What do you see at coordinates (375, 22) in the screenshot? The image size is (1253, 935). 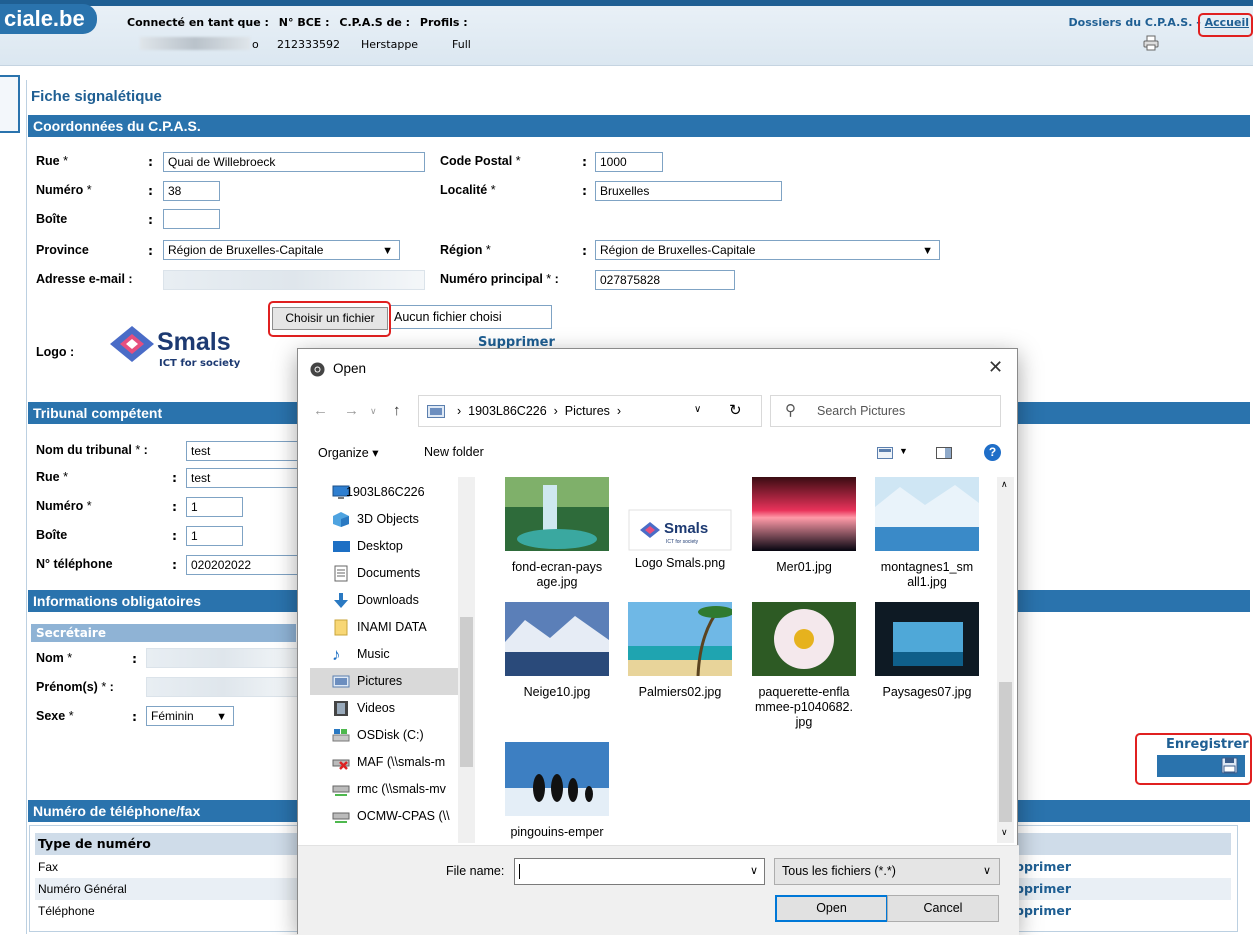 I see `cpas-label: C.P.A.S de :` at bounding box center [375, 22].